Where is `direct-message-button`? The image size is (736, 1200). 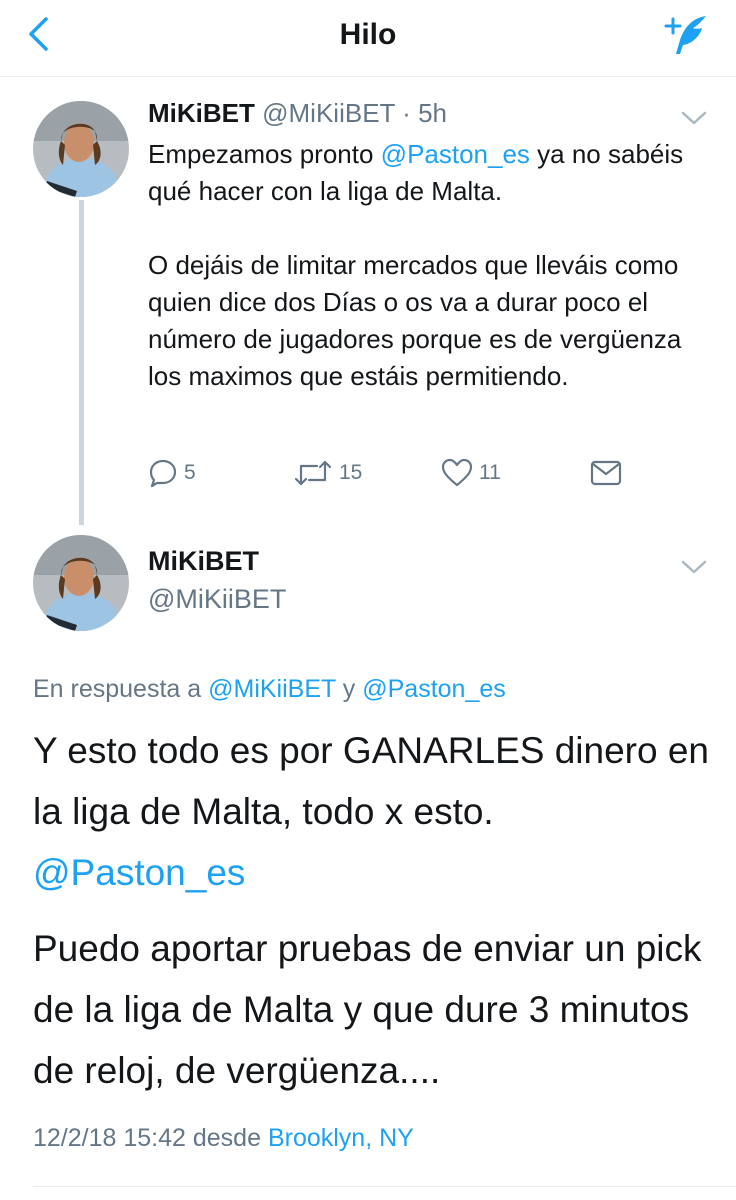 direct-message-button is located at coordinates (606, 473).